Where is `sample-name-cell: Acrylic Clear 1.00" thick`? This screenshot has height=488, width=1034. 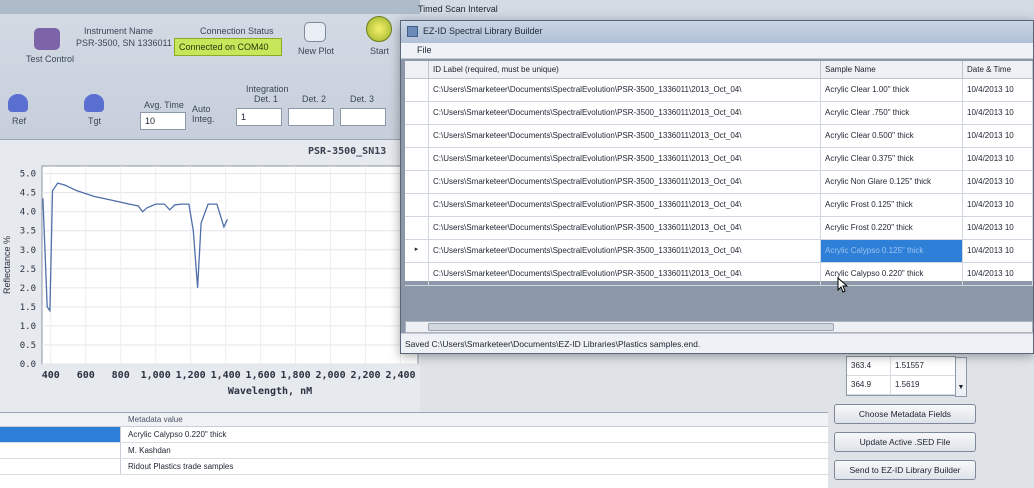
sample-name-cell: Acrylic Clear 1.00" thick is located at coordinates (892, 90).